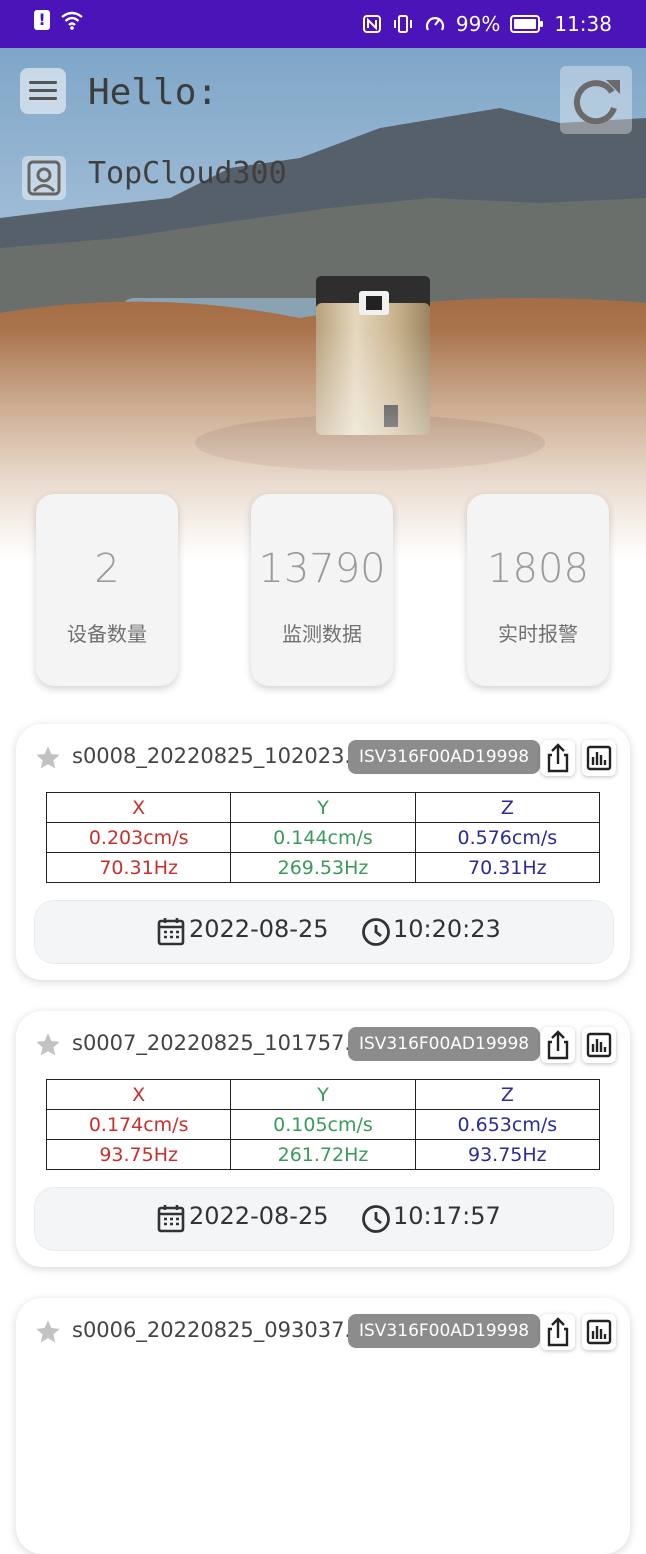 This screenshot has height=1554, width=646. I want to click on velocity-y: 0.105cm/s, so click(323, 1124).